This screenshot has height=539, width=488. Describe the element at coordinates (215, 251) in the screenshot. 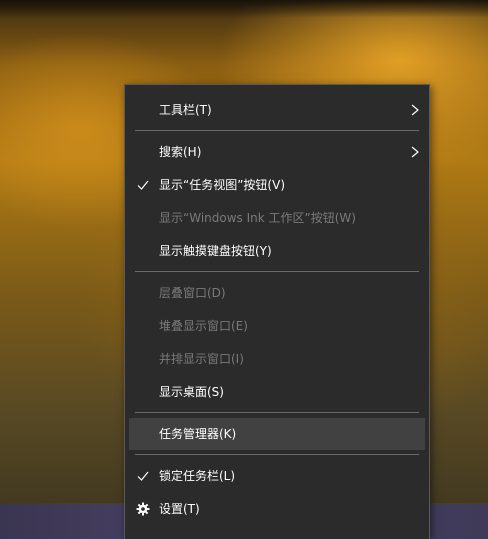

I see `menu-item-label: 显示触摸键盘按钮(Y)` at that location.